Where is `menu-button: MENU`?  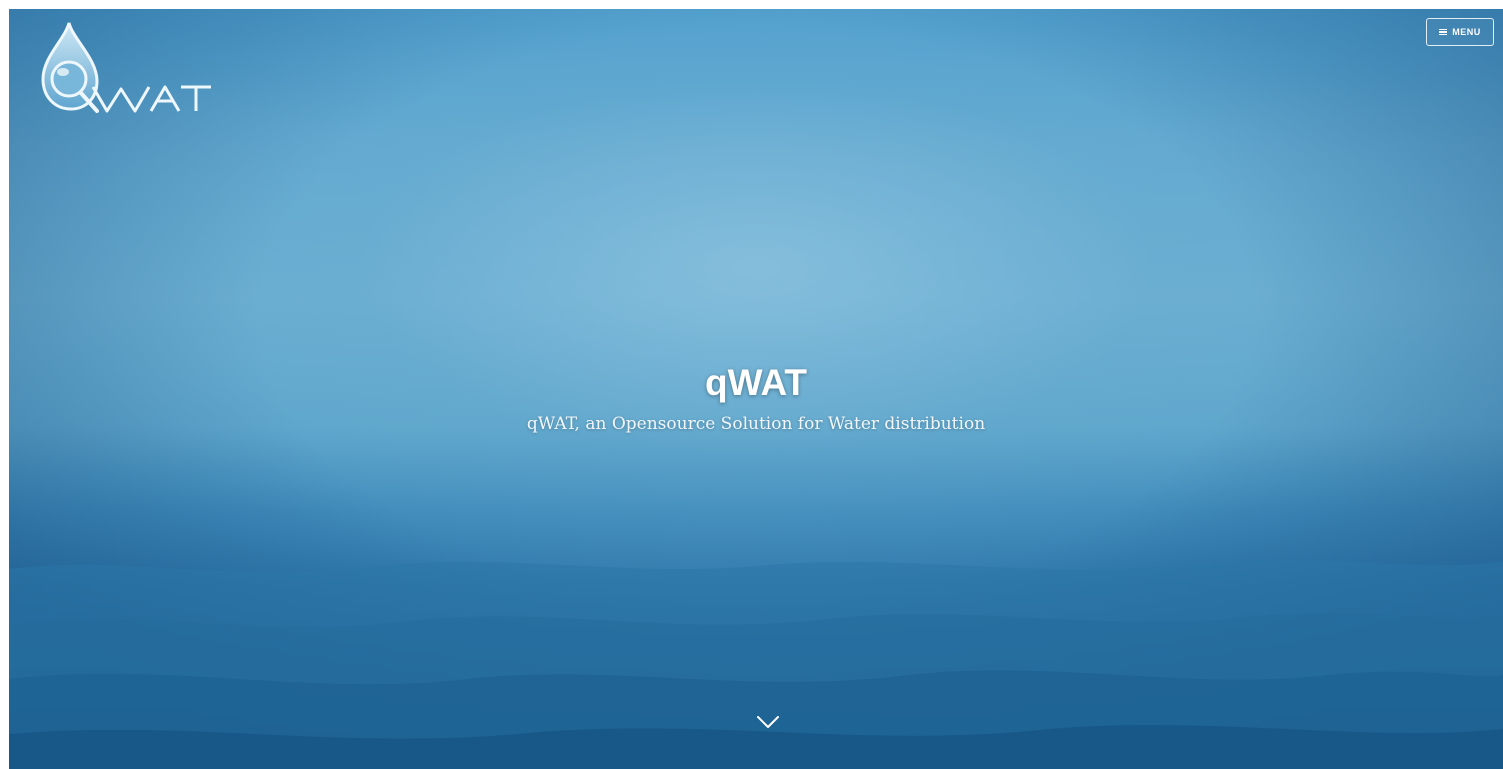
menu-button: MENU is located at coordinates (1460, 32).